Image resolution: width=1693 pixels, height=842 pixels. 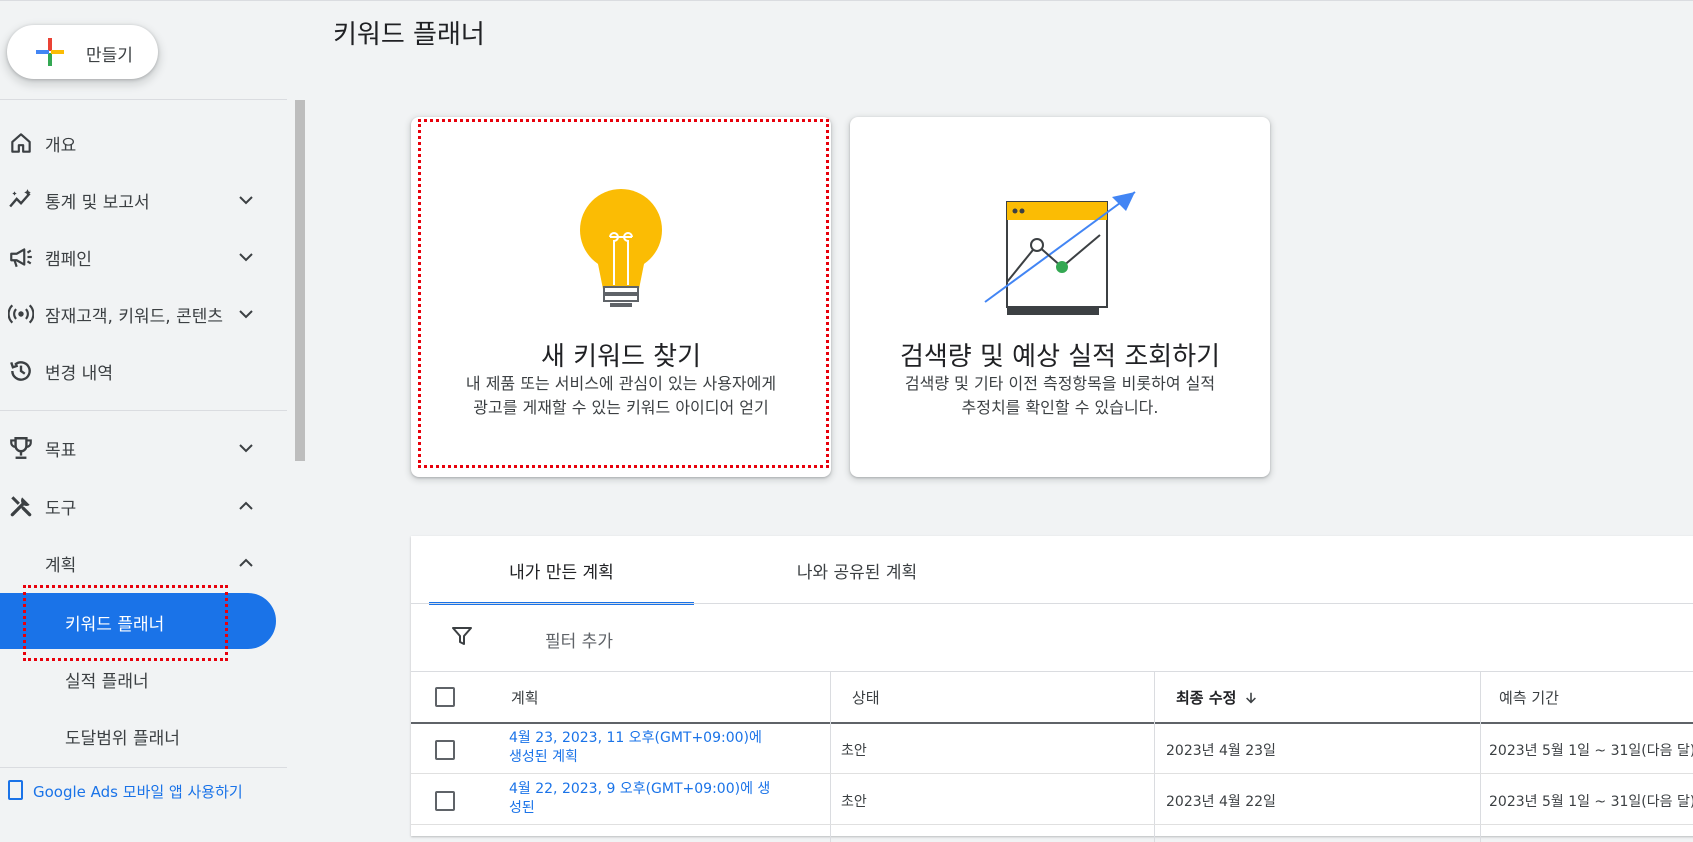 What do you see at coordinates (61, 146) in the screenshot?
I see `sidebar-item-label: 개요` at bounding box center [61, 146].